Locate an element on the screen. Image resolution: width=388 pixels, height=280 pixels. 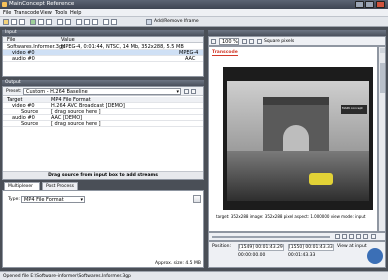
input-row-audio: audio #0 AAC is located at coordinates (103, 59).